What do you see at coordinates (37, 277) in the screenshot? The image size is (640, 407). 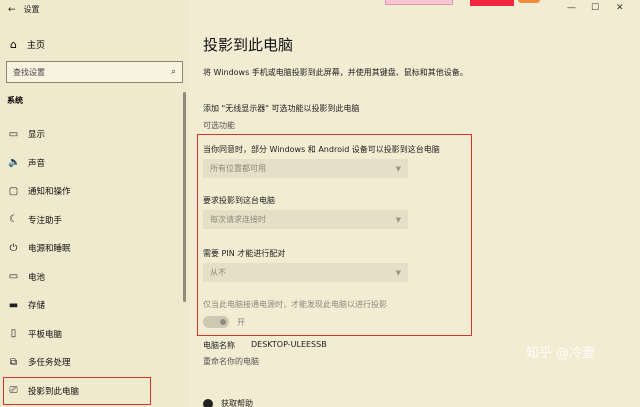 I see `sidebar-item-label: 电池` at bounding box center [37, 277].